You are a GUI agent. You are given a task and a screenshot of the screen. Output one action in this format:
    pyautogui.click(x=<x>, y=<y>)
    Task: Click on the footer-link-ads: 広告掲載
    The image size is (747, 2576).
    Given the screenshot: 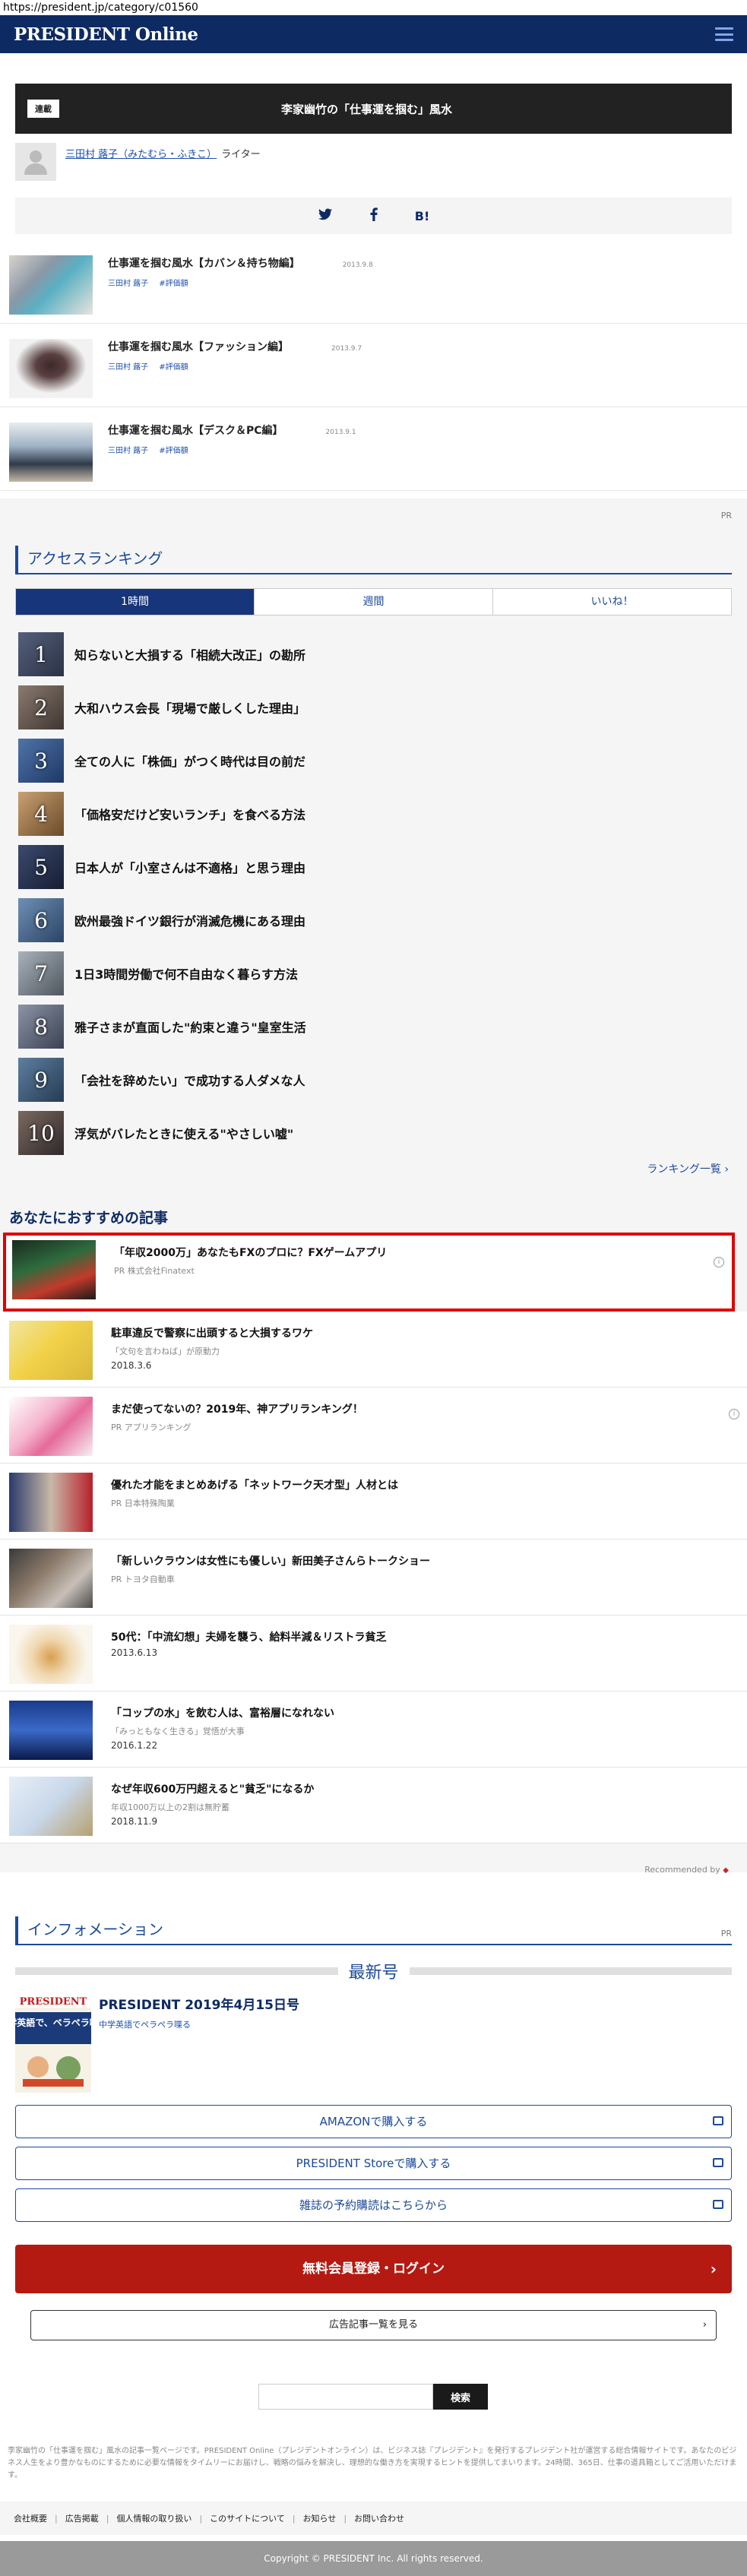 What is the action you would take?
    pyautogui.click(x=82, y=2518)
    